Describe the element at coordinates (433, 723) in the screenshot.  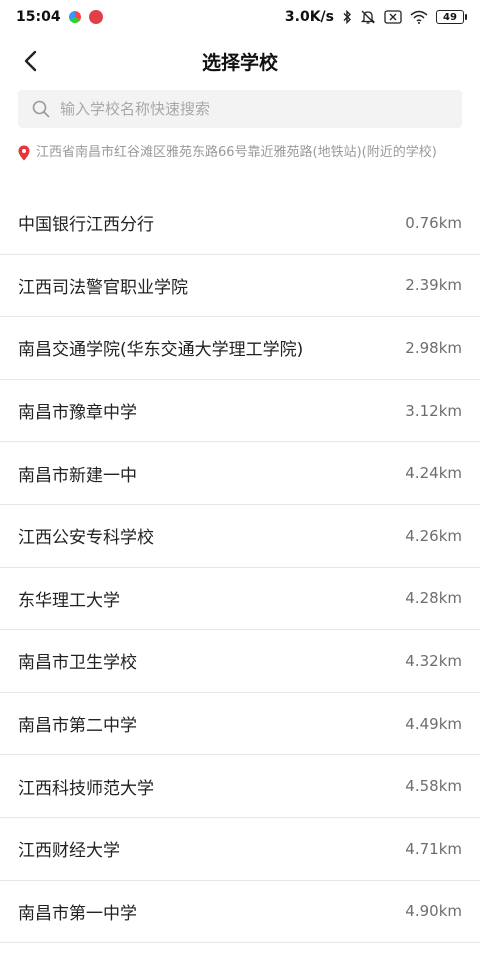
I see `school-distance: 4.49km` at that location.